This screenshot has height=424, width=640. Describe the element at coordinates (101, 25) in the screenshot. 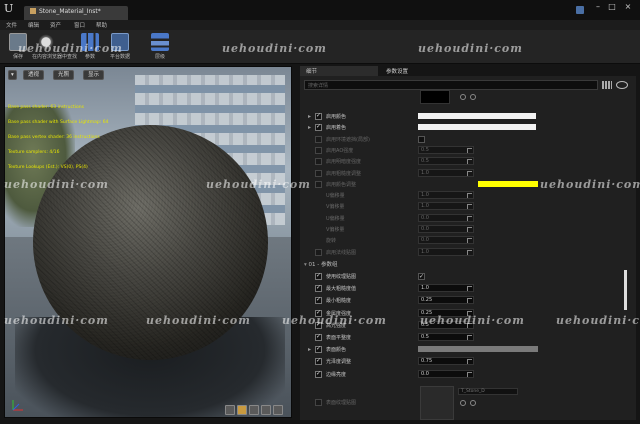

I see `menu-help: 帮助` at that location.